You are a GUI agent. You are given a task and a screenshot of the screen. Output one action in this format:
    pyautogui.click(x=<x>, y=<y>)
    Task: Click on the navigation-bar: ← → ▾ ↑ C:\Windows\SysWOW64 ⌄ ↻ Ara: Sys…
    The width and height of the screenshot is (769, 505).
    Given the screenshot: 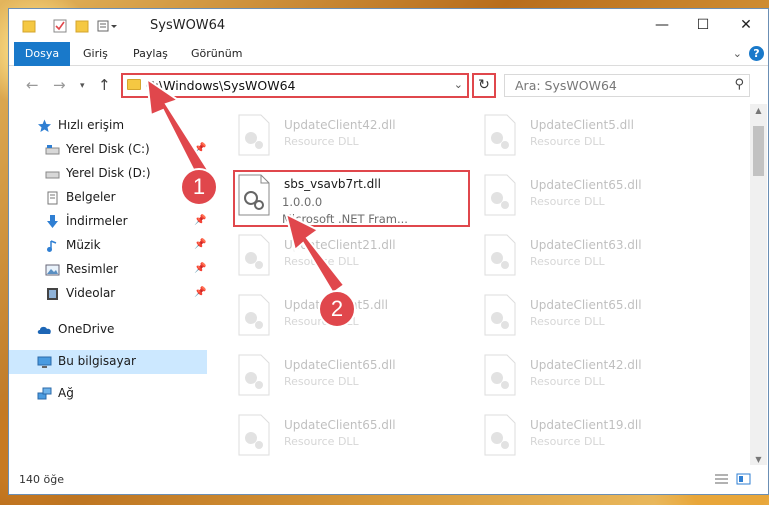 What is the action you would take?
    pyautogui.click(x=388, y=85)
    